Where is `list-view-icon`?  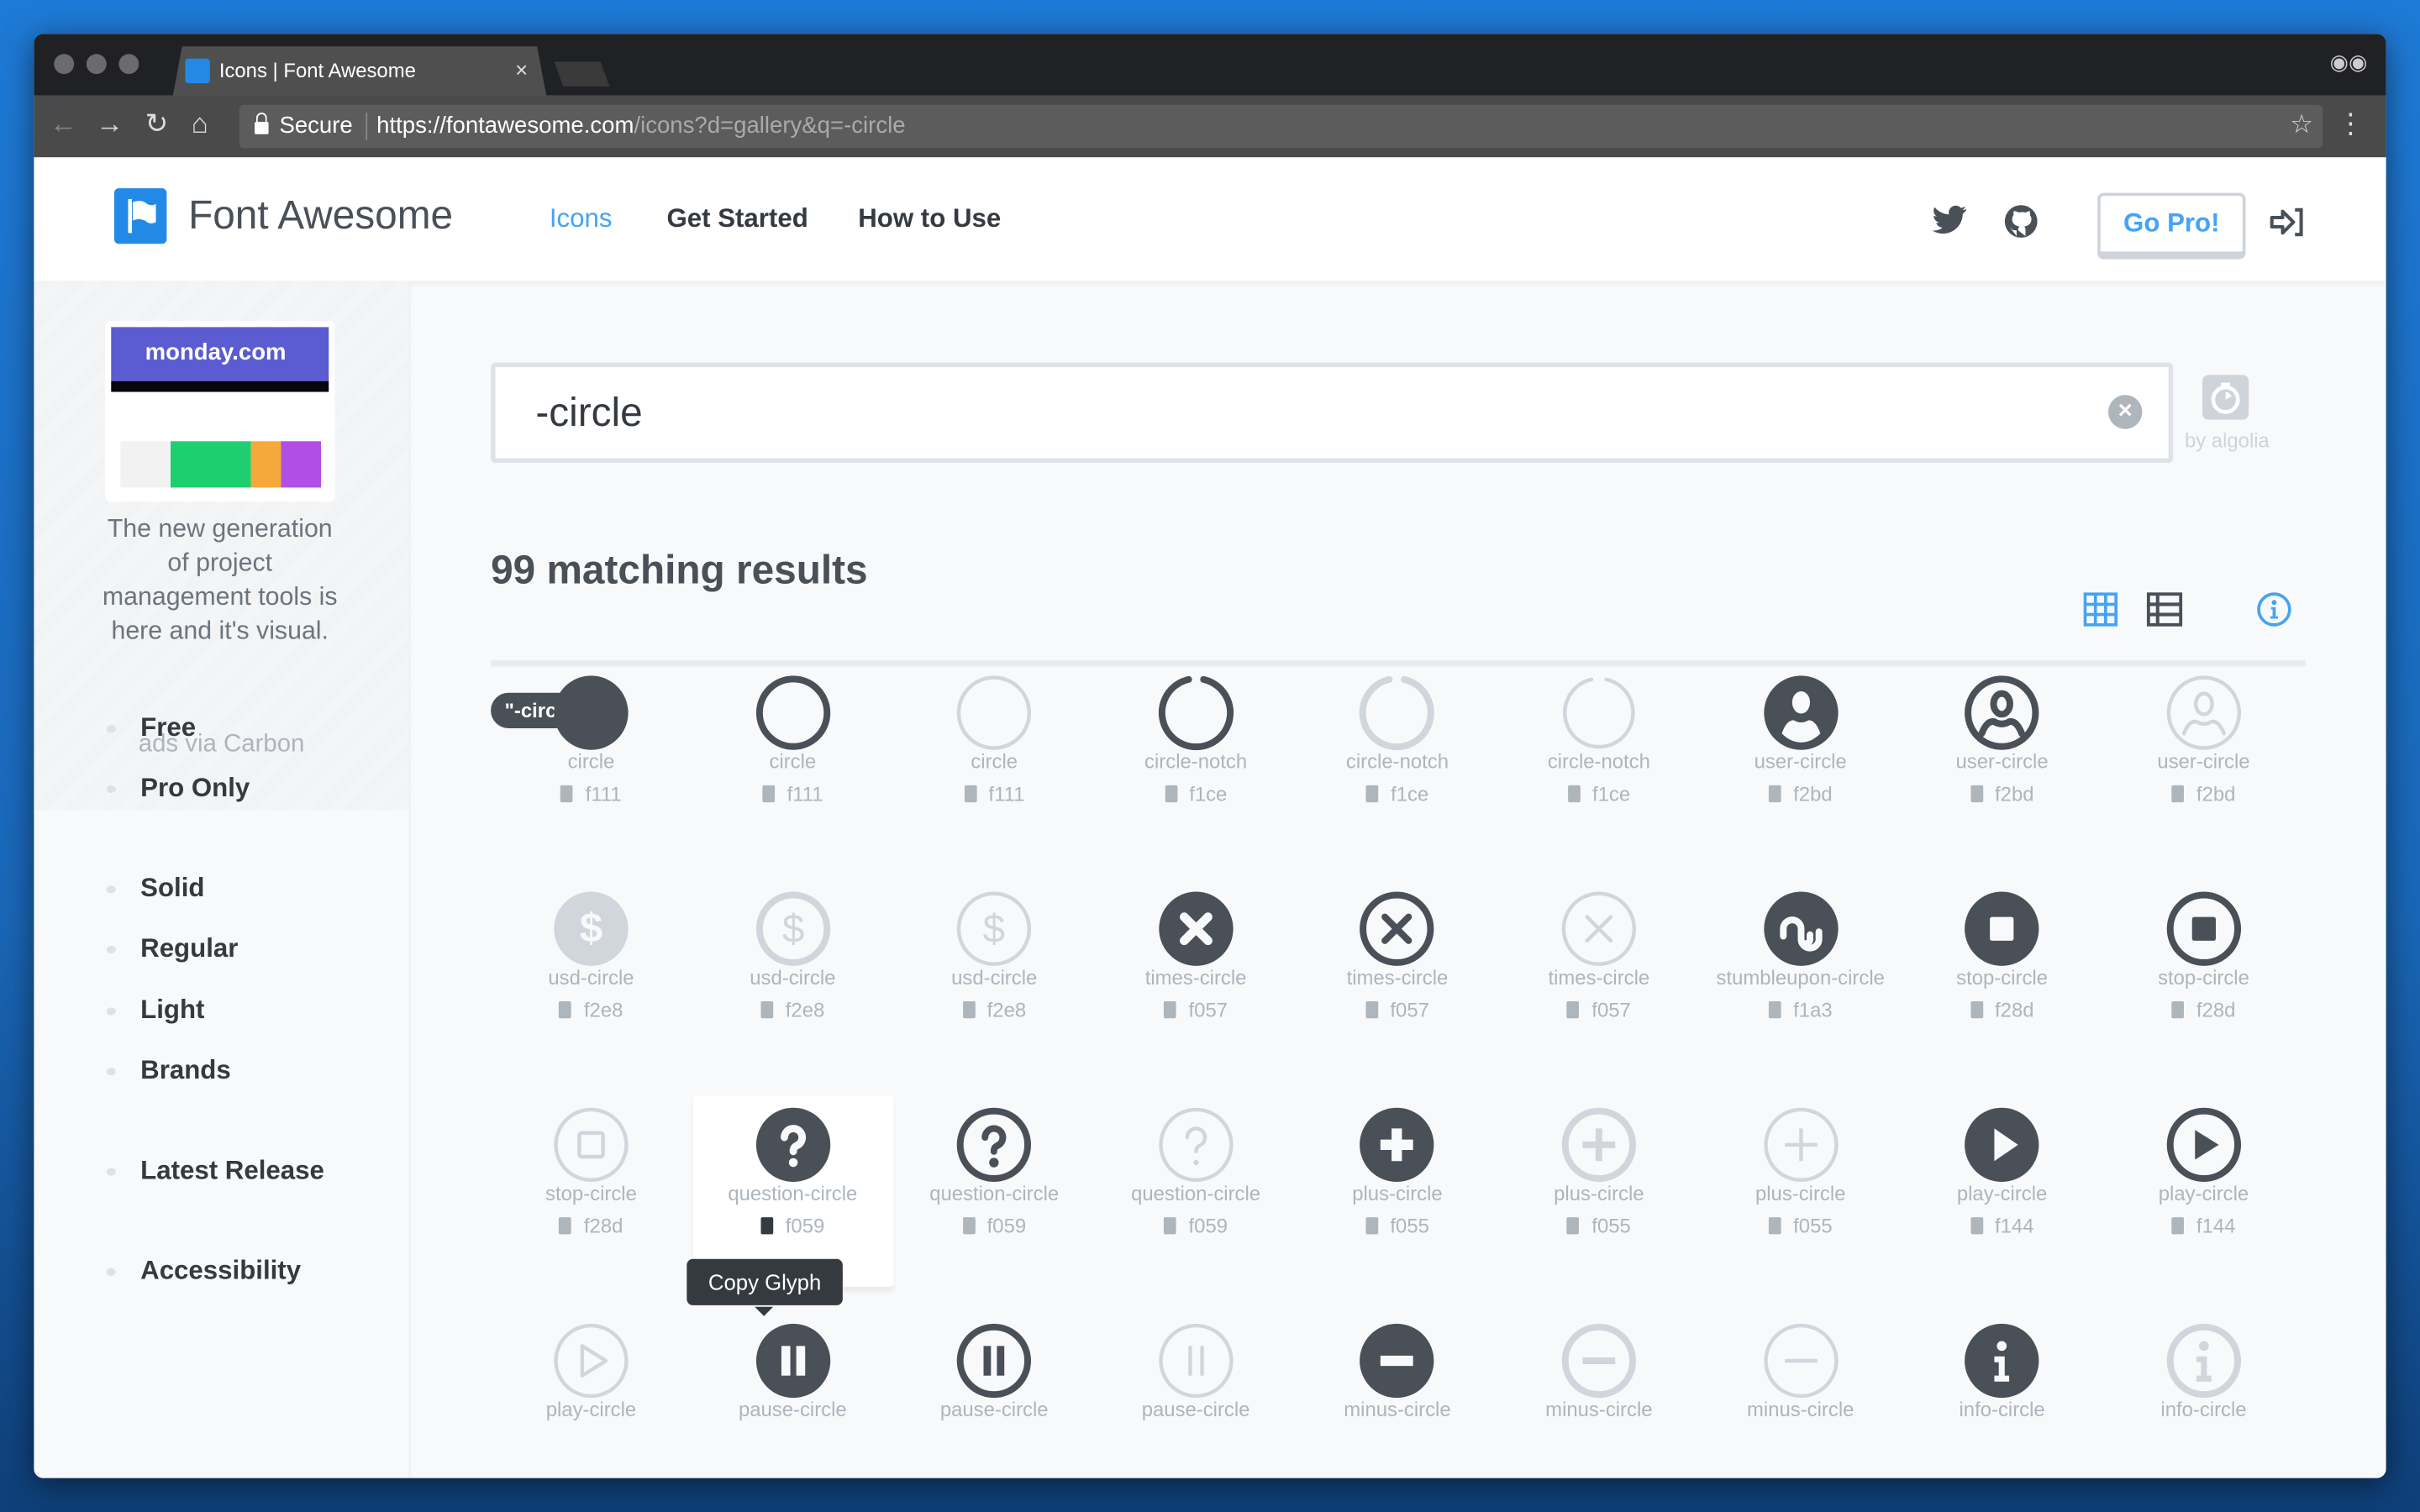
list-view-icon is located at coordinates (2164, 609).